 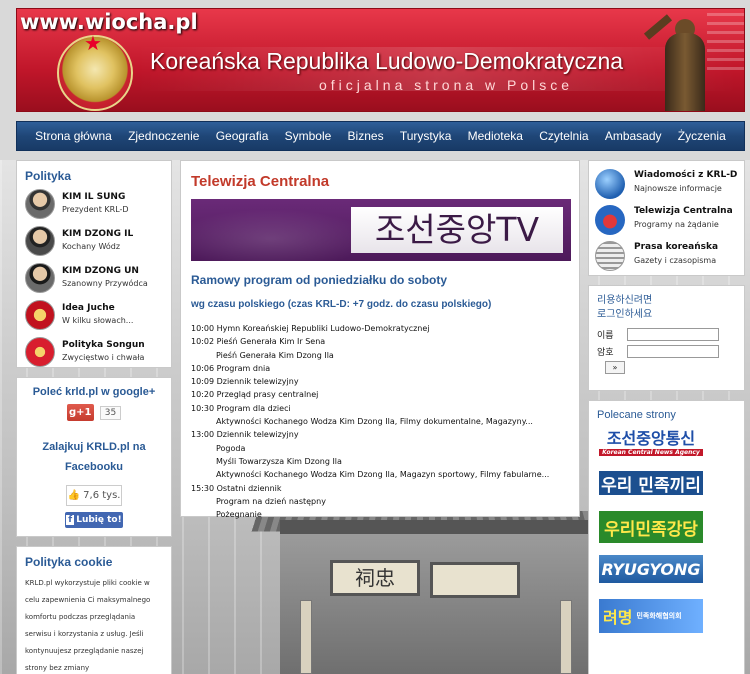 What do you see at coordinates (242, 136) in the screenshot?
I see `nav-geography: Geografia` at bounding box center [242, 136].